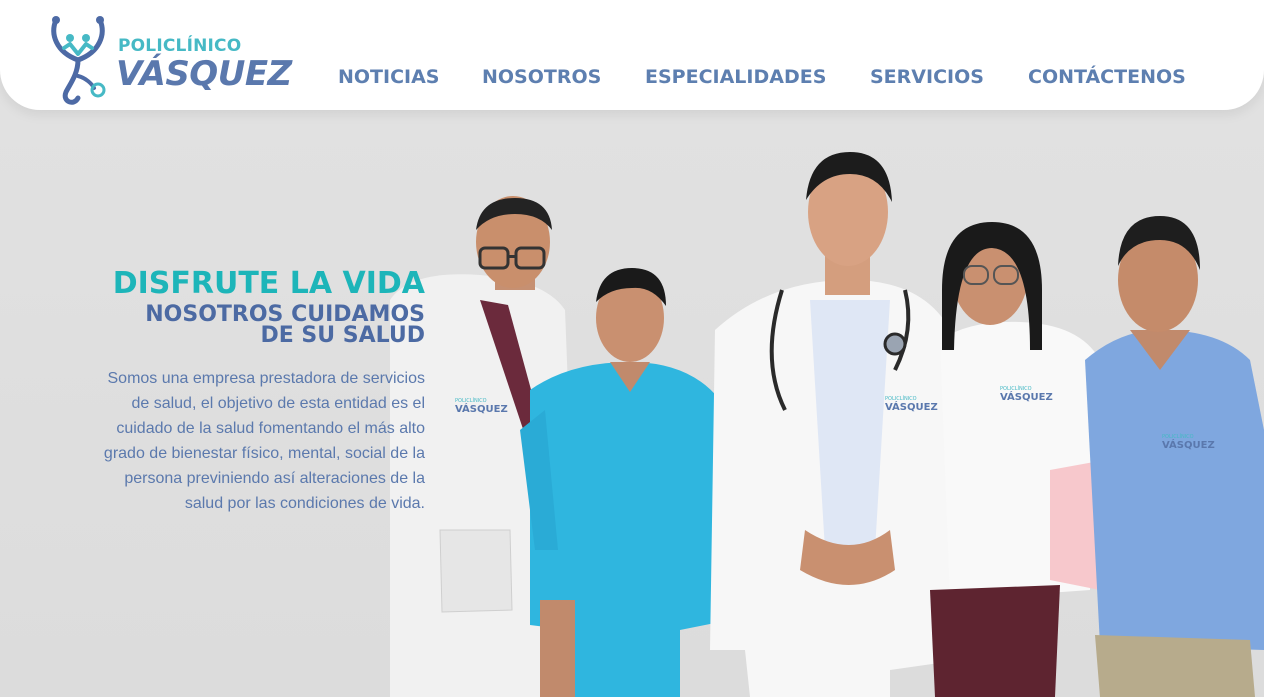 The height and width of the screenshot is (697, 1264). What do you see at coordinates (735, 77) in the screenshot?
I see `nav-item-especialidades: ESPECIALIDADES` at bounding box center [735, 77].